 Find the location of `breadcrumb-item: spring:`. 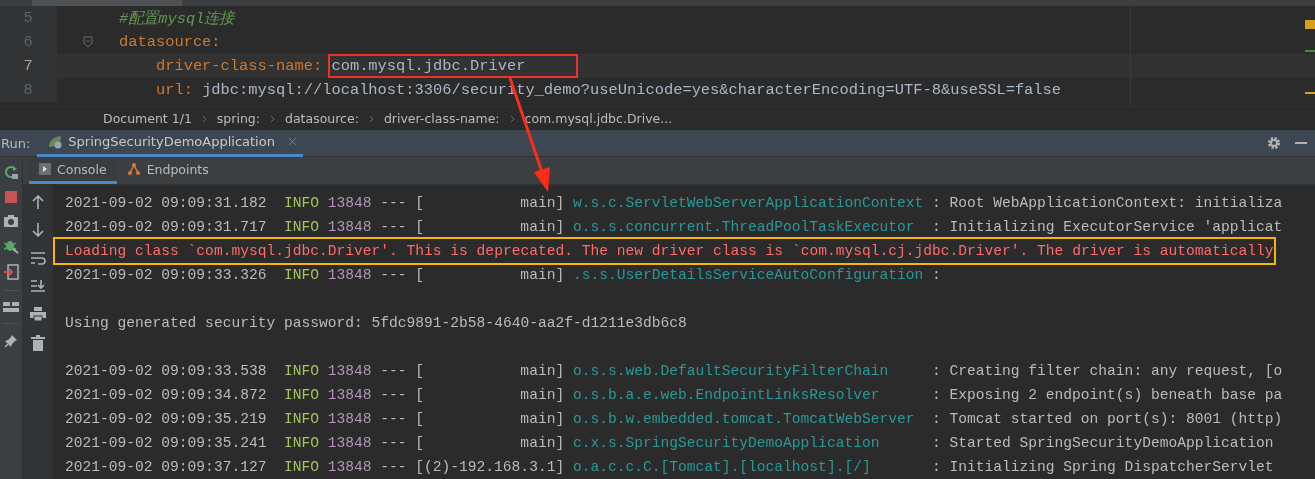

breadcrumb-item: spring: is located at coordinates (238, 118).